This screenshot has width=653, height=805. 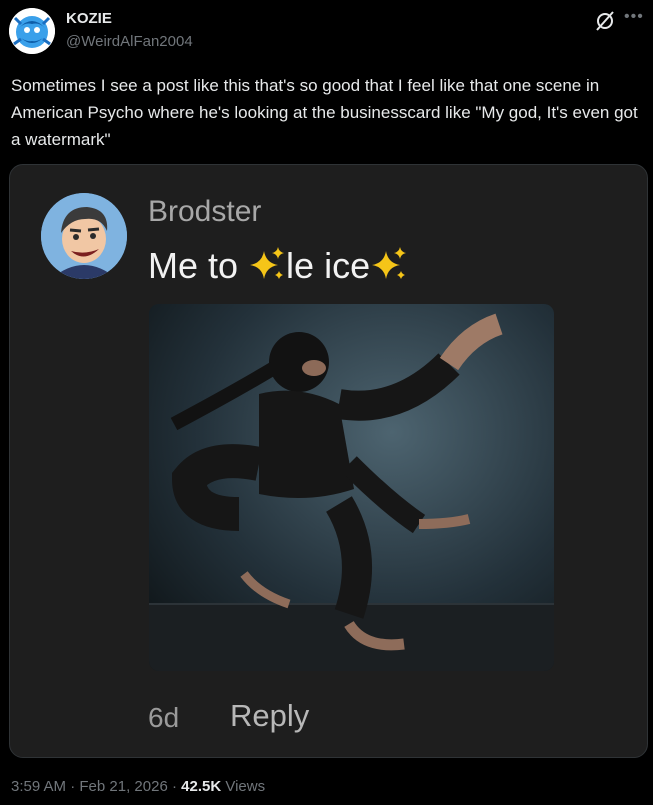 I want to click on embedded-text-middle: le ice, so click(x=328, y=265).